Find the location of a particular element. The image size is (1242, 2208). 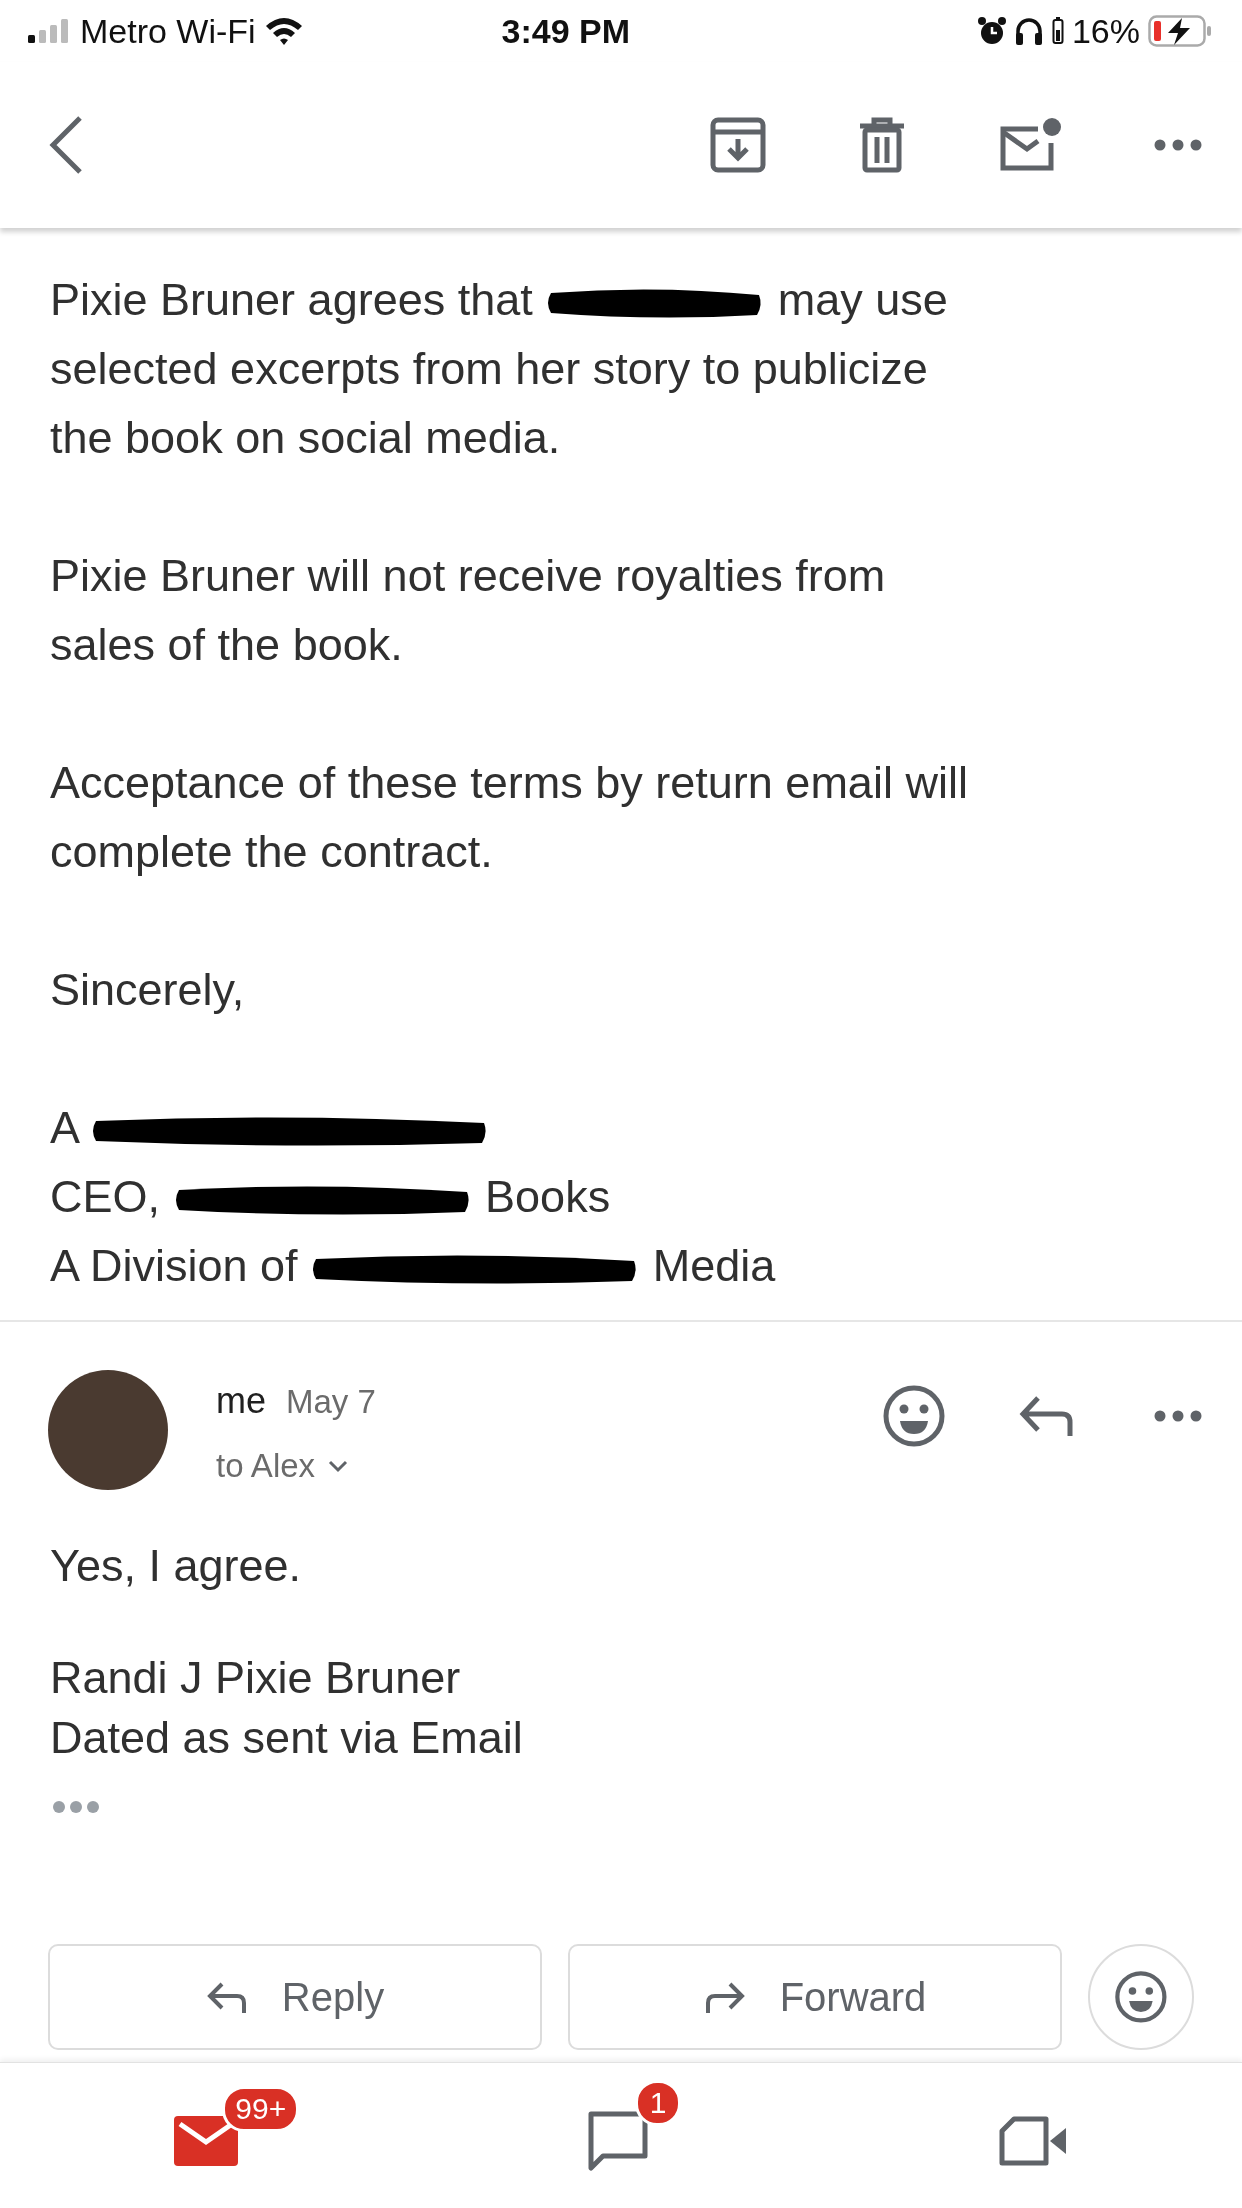

chat-bubble-icon is located at coordinates (618, 2140).